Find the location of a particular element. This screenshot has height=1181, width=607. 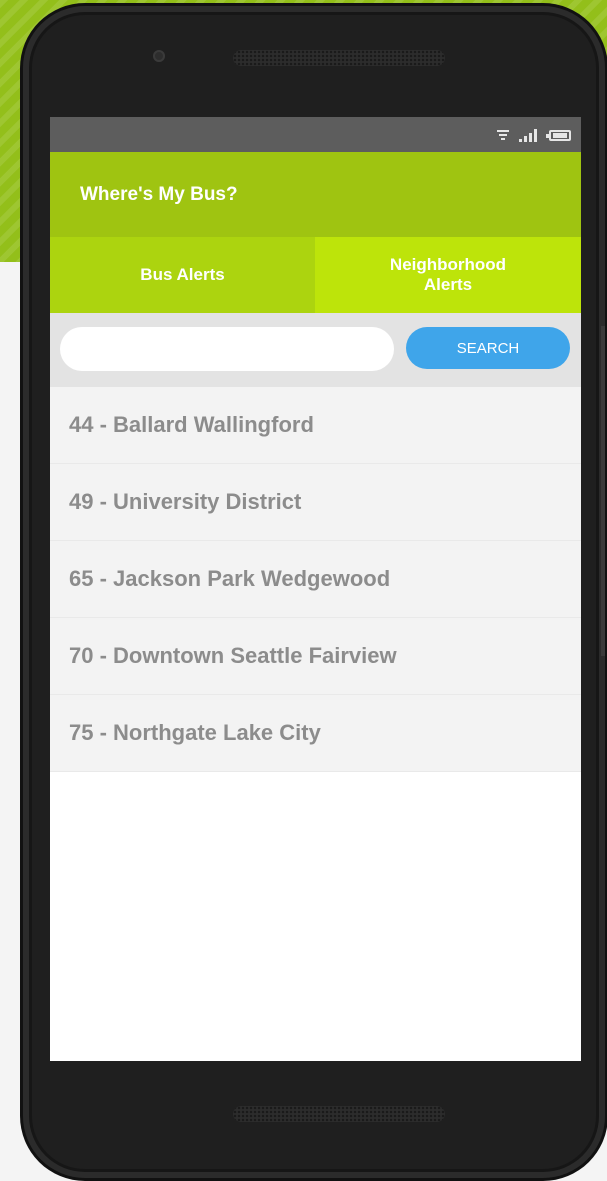

signal-icon is located at coordinates (528, 135).